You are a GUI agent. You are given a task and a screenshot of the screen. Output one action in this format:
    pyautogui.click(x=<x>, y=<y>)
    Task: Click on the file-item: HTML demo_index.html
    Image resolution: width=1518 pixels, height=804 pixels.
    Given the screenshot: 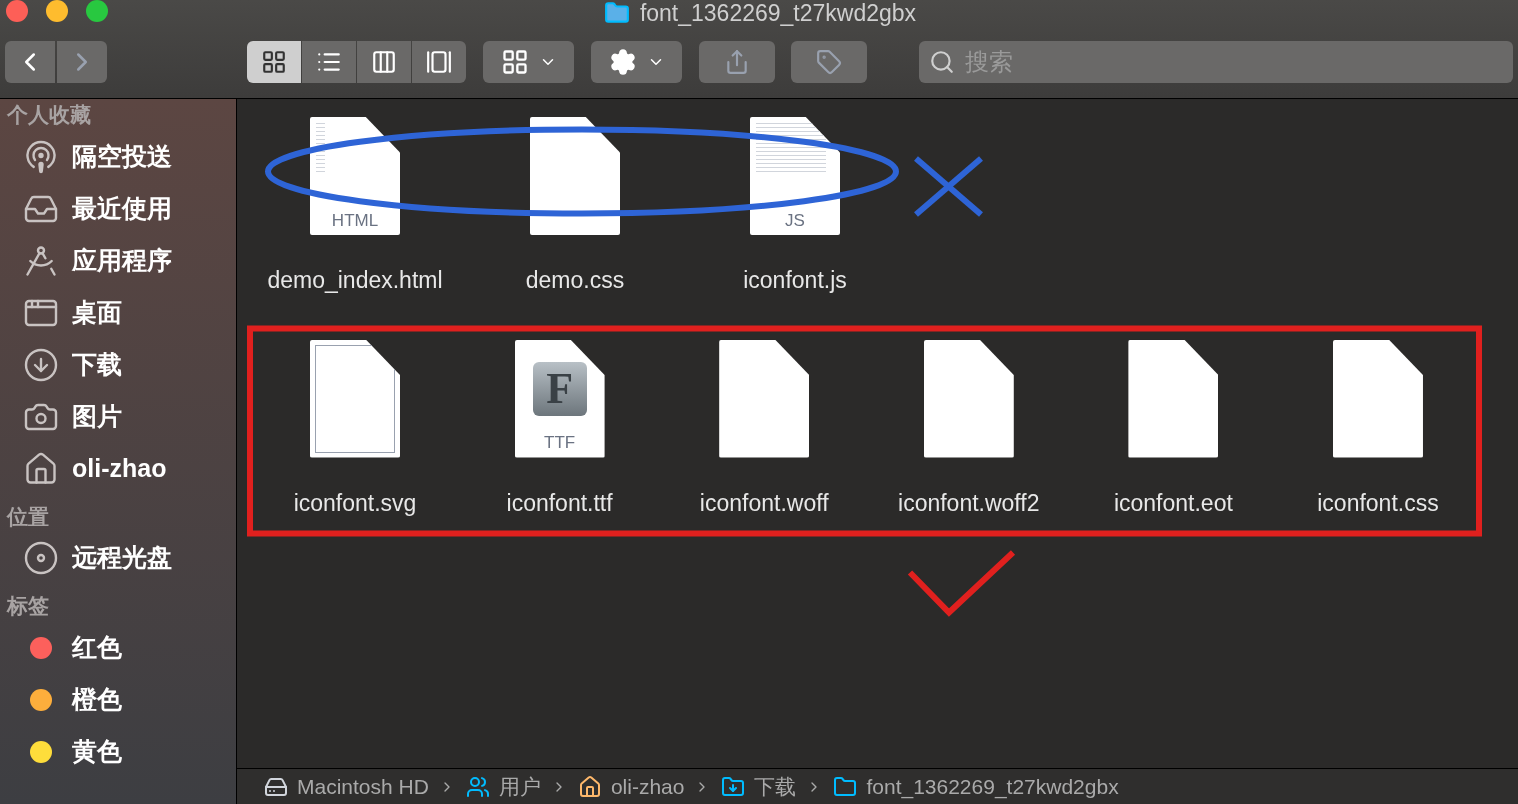 What is the action you would take?
    pyautogui.click(x=355, y=207)
    